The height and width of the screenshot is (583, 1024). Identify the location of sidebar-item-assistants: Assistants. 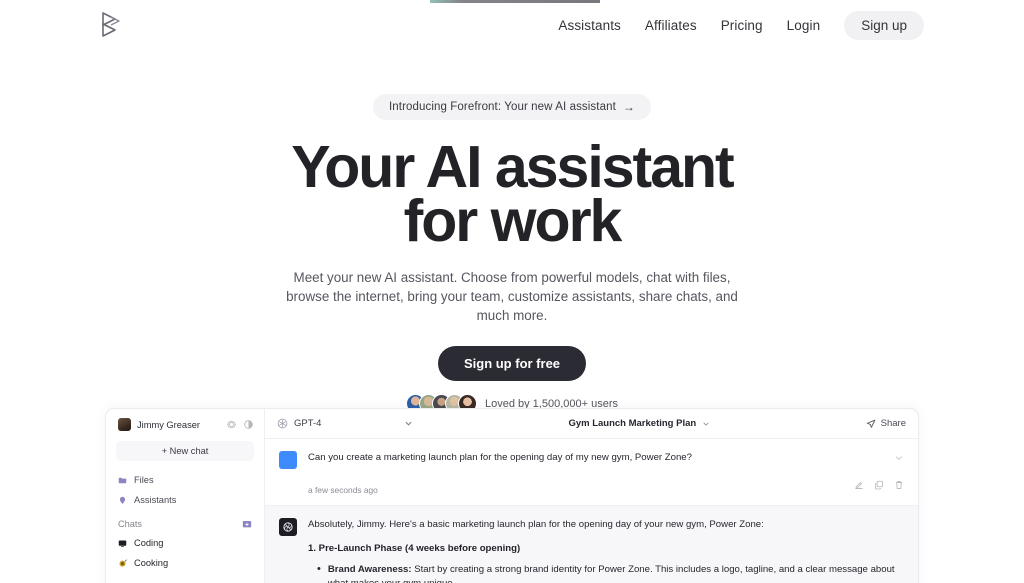
(185, 500).